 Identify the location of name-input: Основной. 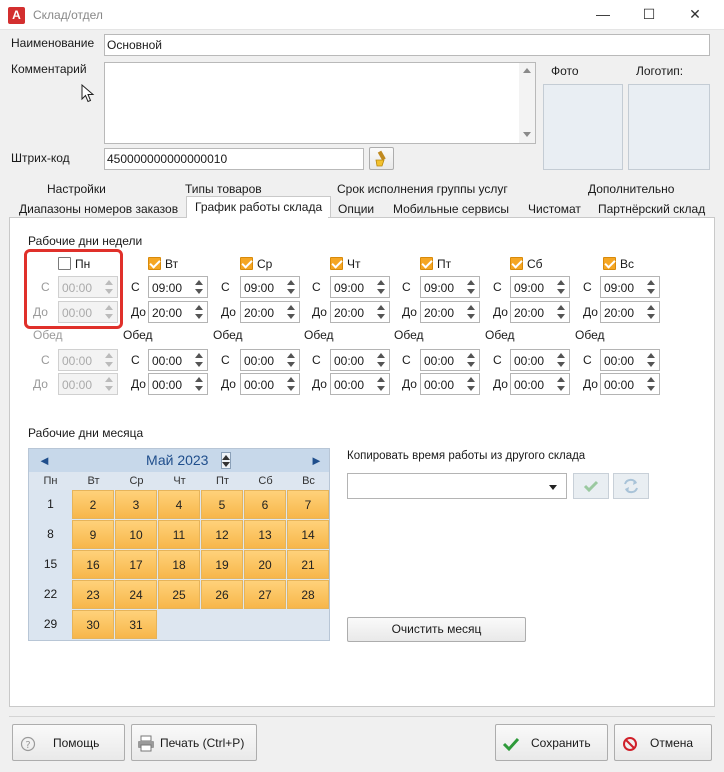
(407, 45).